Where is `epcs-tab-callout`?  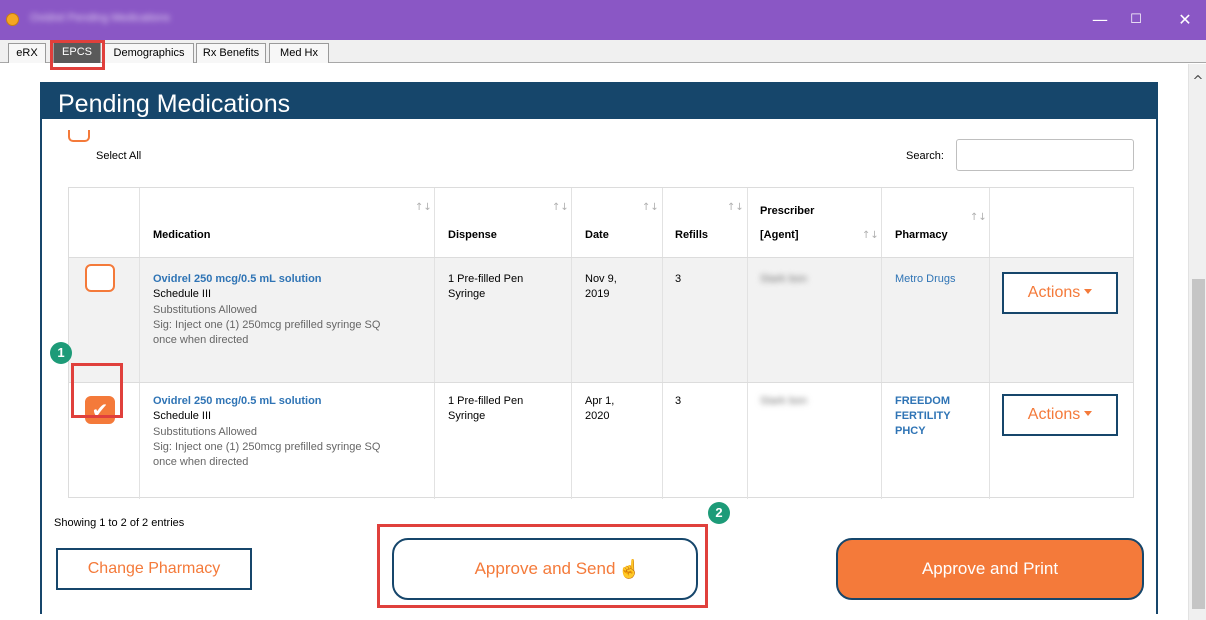 epcs-tab-callout is located at coordinates (77, 55).